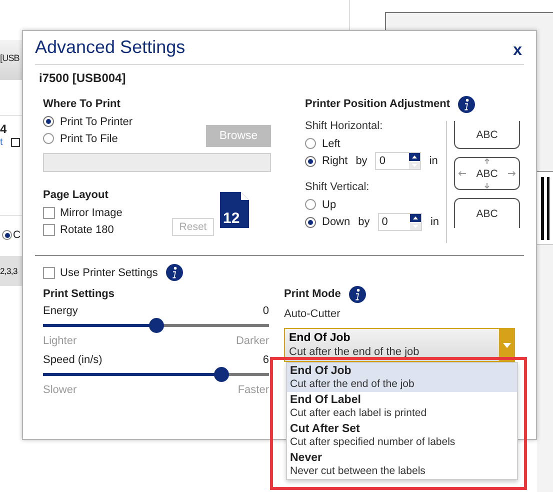 The width and height of the screenshot is (553, 492). What do you see at coordinates (96, 122) in the screenshot?
I see `option-label: Print To Printer` at bounding box center [96, 122].